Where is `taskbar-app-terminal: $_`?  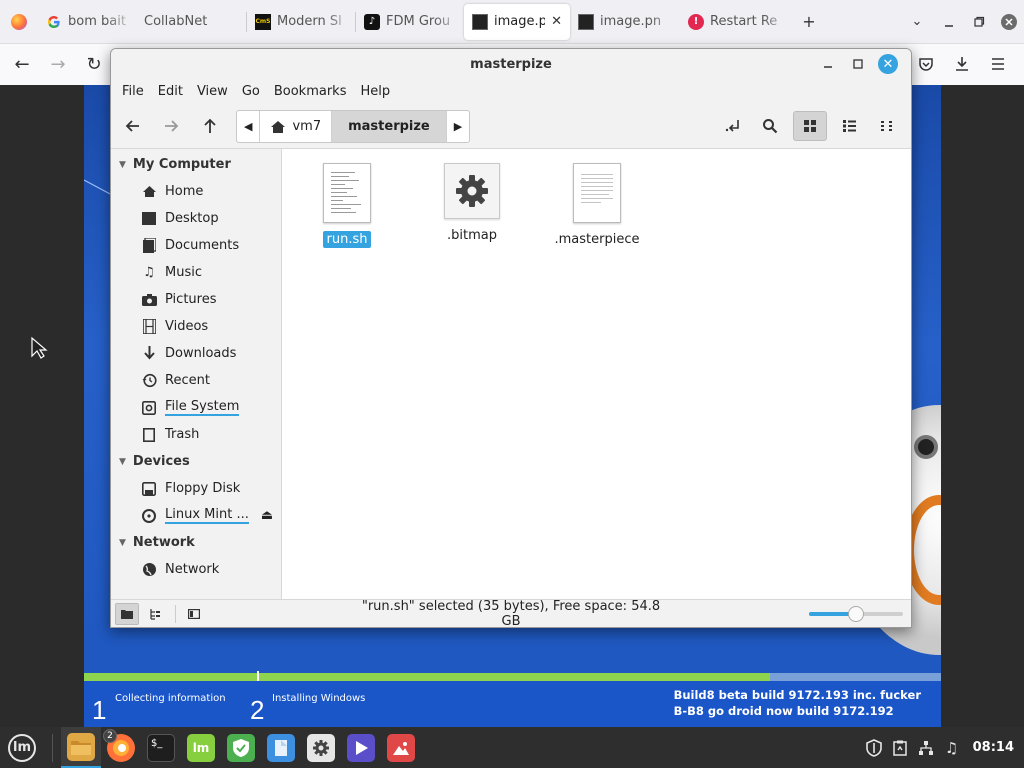 taskbar-app-terminal: $_ is located at coordinates (161, 747).